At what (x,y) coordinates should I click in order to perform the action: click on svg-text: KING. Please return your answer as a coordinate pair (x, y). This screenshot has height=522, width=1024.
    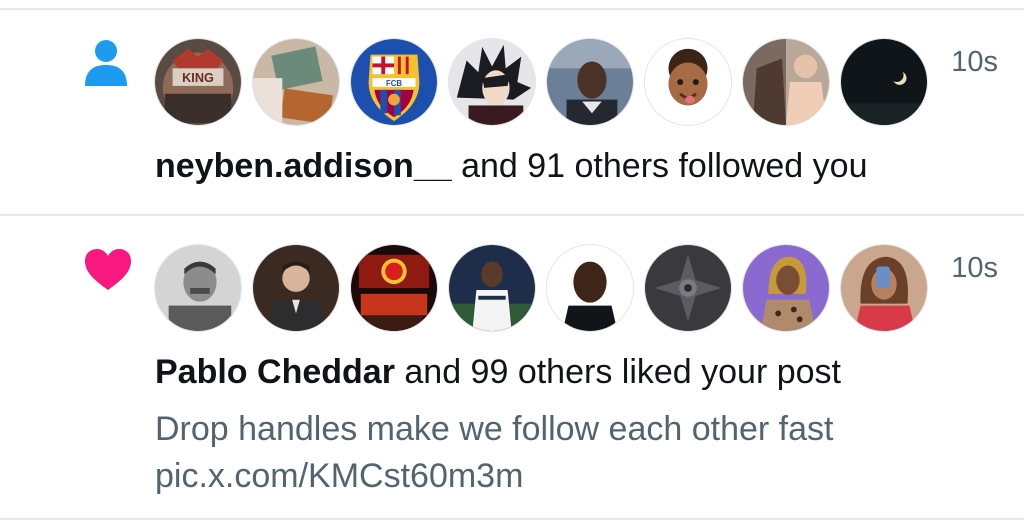
    Looking at the image, I should click on (198, 78).